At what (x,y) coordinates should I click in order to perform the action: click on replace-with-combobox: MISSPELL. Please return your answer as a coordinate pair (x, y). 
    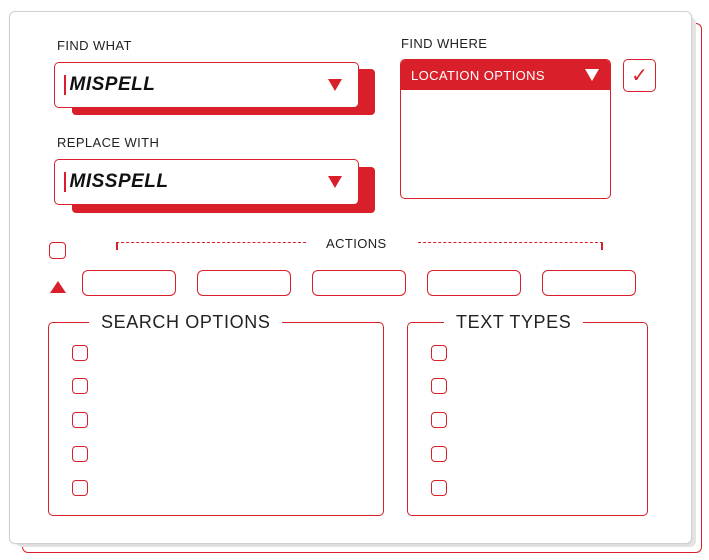
    Looking at the image, I should click on (206, 182).